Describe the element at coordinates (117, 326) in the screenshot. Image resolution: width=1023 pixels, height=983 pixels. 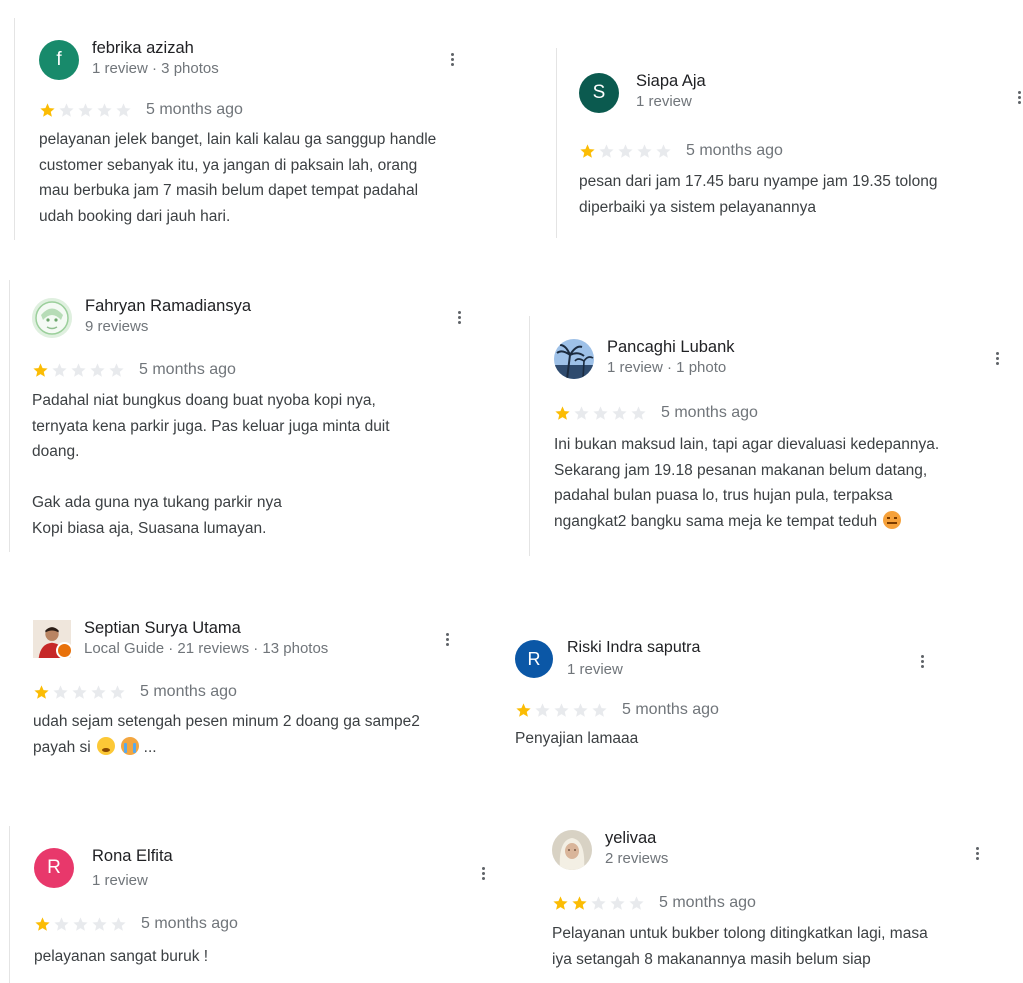
I see `reviewer-meta: 9 reviews` at that location.